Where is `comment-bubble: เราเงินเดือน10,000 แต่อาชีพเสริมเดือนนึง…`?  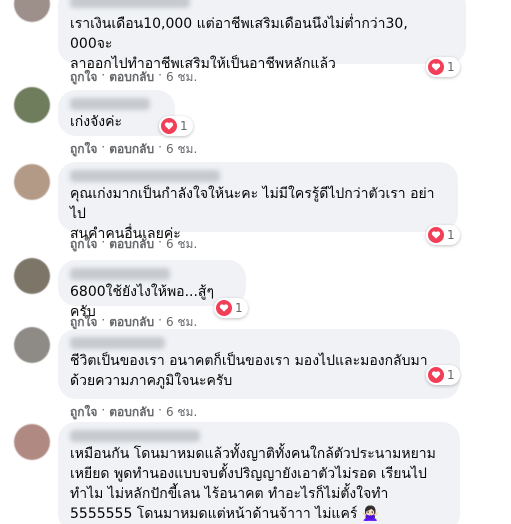
comment-bubble: เราเงินเดือน10,000 แต่อาชีพเสริมเดือนนึง… is located at coordinates (262, 36).